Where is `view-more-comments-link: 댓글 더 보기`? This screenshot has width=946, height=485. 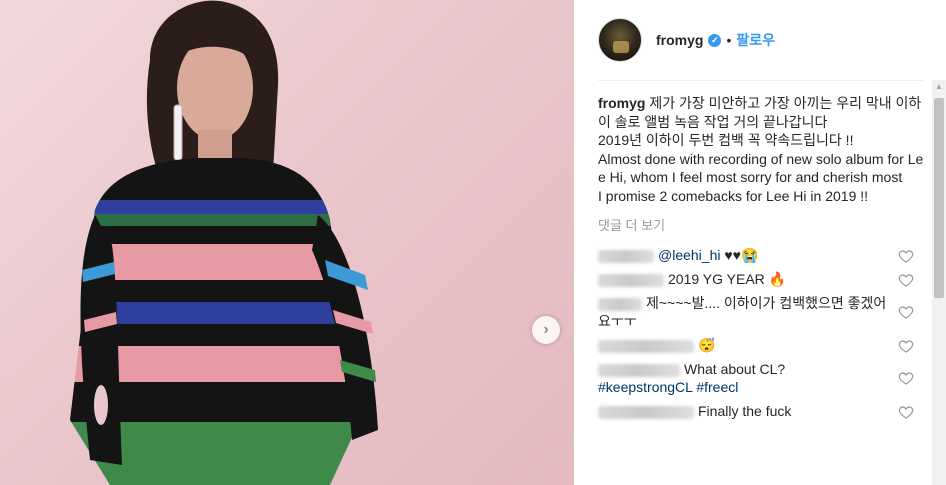 view-more-comments-link: 댓글 더 보기 is located at coordinates (763, 224).